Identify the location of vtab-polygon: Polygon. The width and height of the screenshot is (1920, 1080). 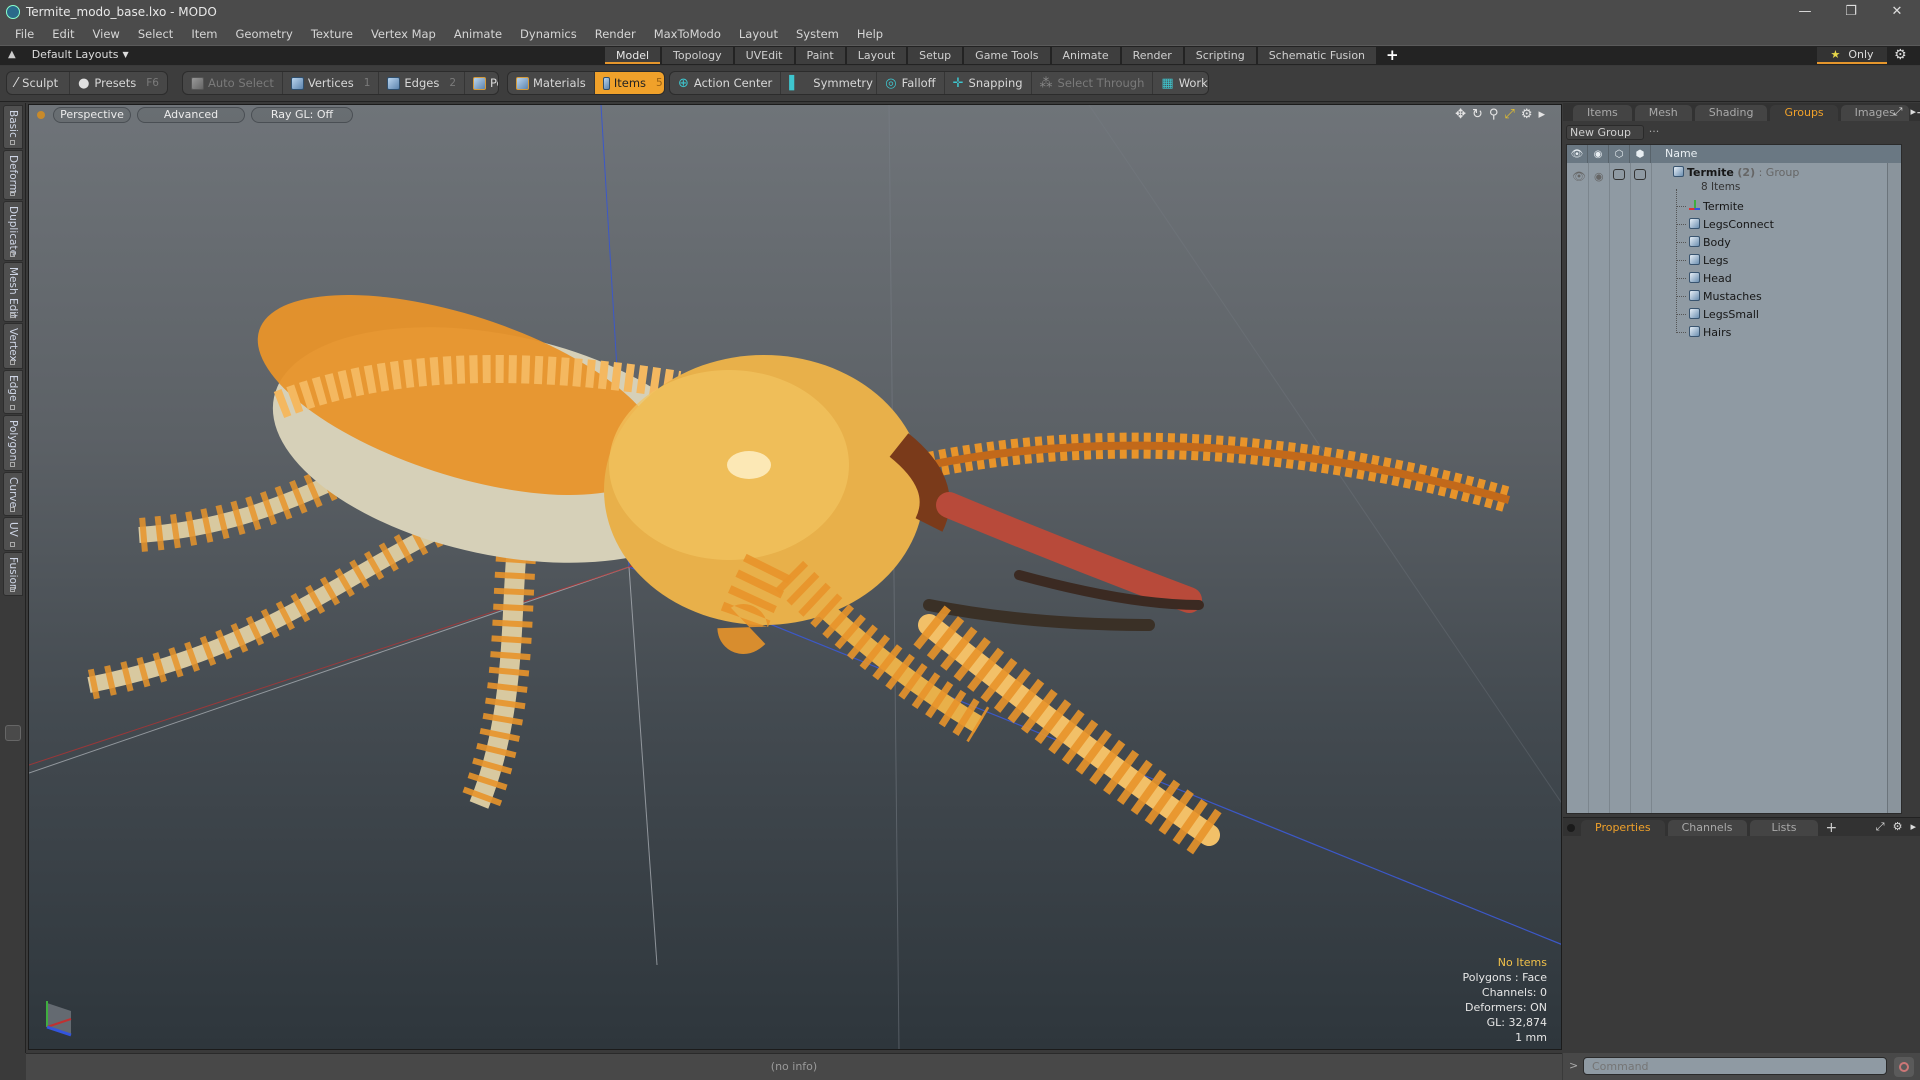
(13, 443).